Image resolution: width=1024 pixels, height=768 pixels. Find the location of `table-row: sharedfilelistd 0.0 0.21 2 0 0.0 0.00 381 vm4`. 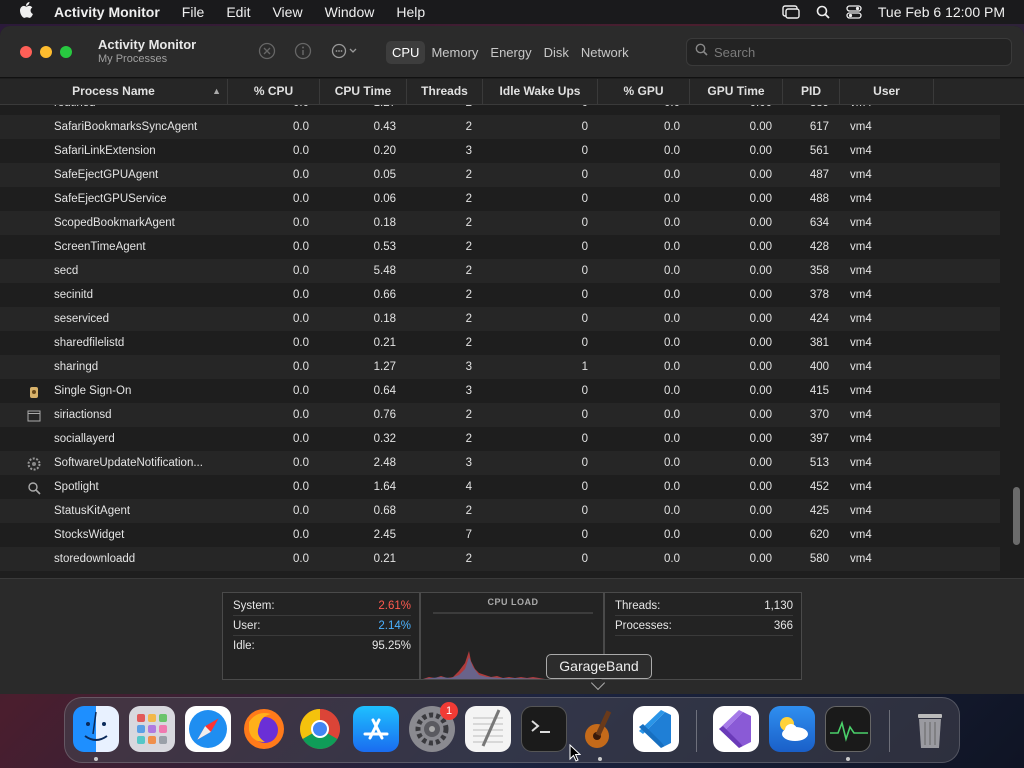

table-row: sharedfilelistd 0.0 0.21 2 0 0.0 0.00 381 vm4 is located at coordinates (500, 343).